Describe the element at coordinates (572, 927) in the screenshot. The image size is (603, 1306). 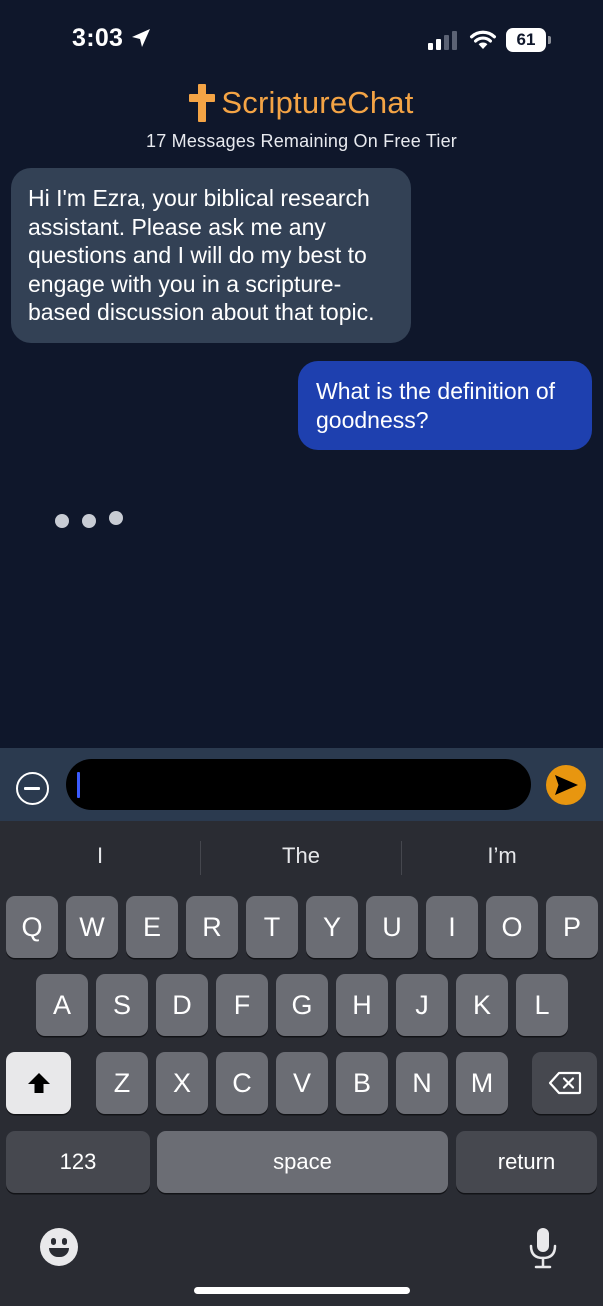
I see `key-p: P` at that location.